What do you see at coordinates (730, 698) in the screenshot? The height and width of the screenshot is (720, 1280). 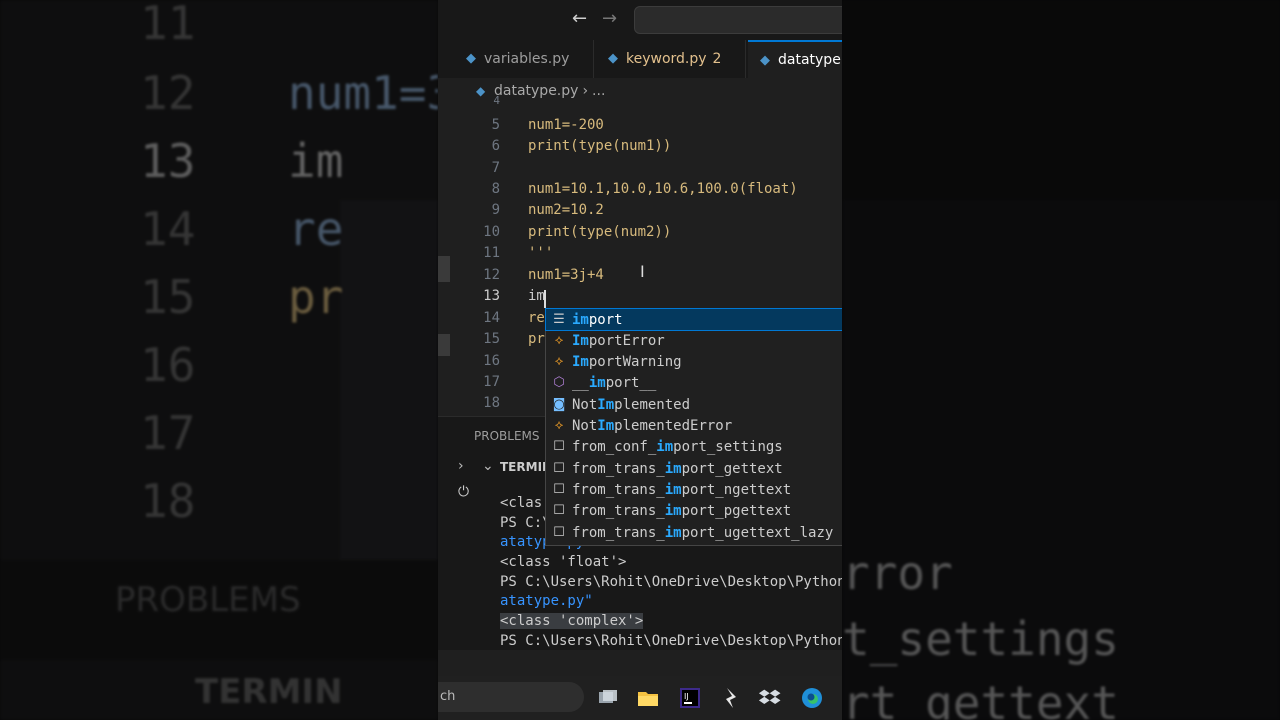 I see `terminal-bolt-icon` at bounding box center [730, 698].